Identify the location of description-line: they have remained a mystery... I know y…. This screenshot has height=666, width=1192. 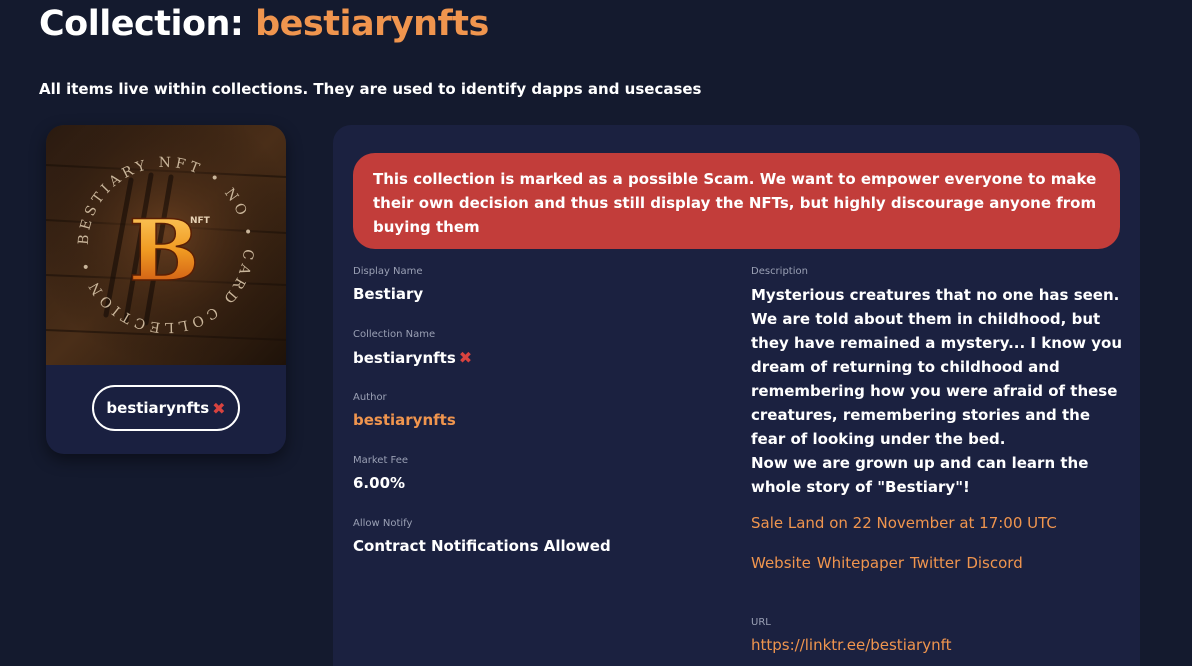
(937, 343).